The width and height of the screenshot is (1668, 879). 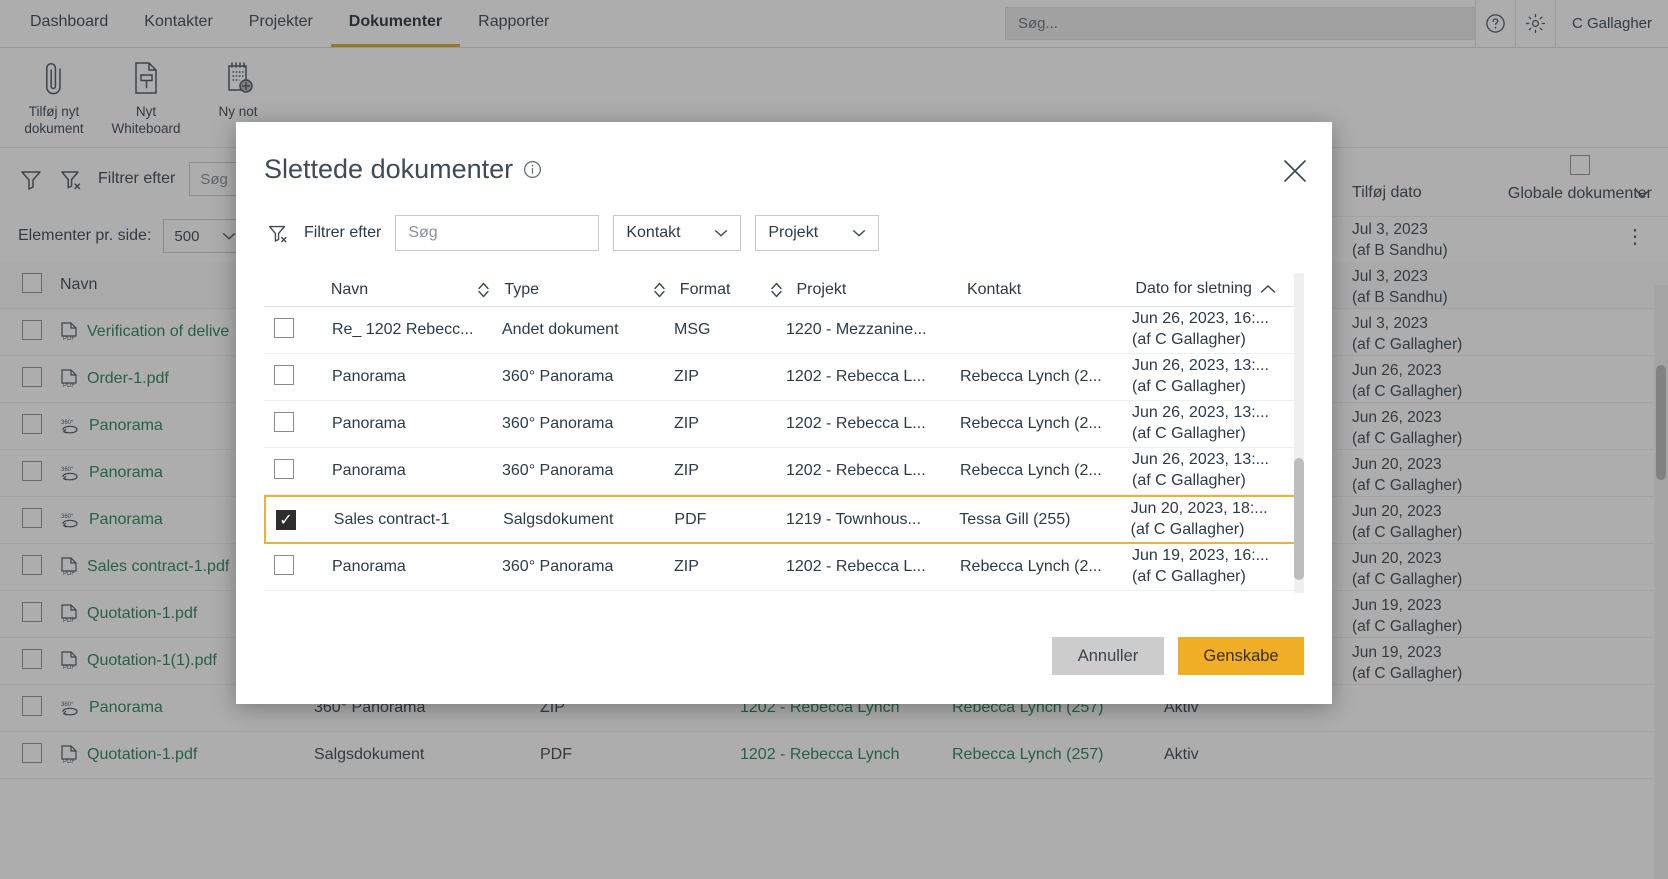 What do you see at coordinates (659, 290) in the screenshot?
I see `sort-toggle-type` at bounding box center [659, 290].